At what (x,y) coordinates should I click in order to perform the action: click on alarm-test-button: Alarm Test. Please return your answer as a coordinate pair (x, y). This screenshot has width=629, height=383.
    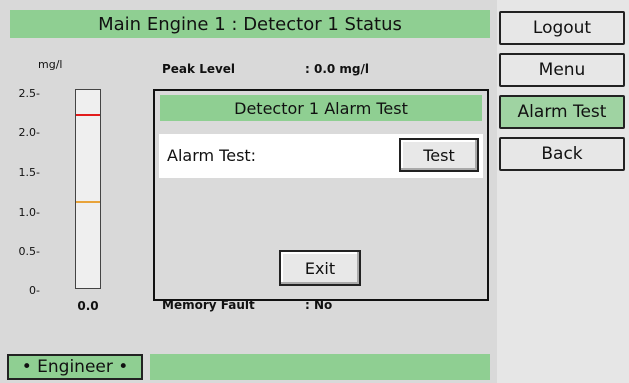
    Looking at the image, I should click on (562, 112).